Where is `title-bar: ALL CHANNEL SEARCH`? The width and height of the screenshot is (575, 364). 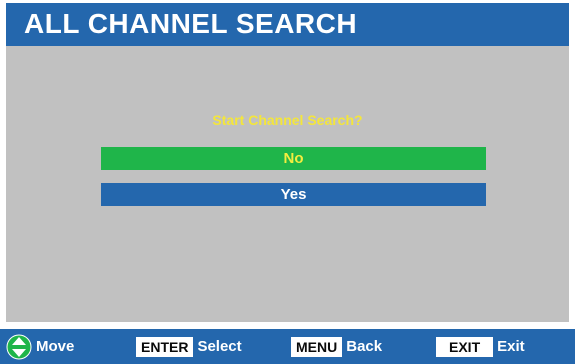 title-bar: ALL CHANNEL SEARCH is located at coordinates (287, 24).